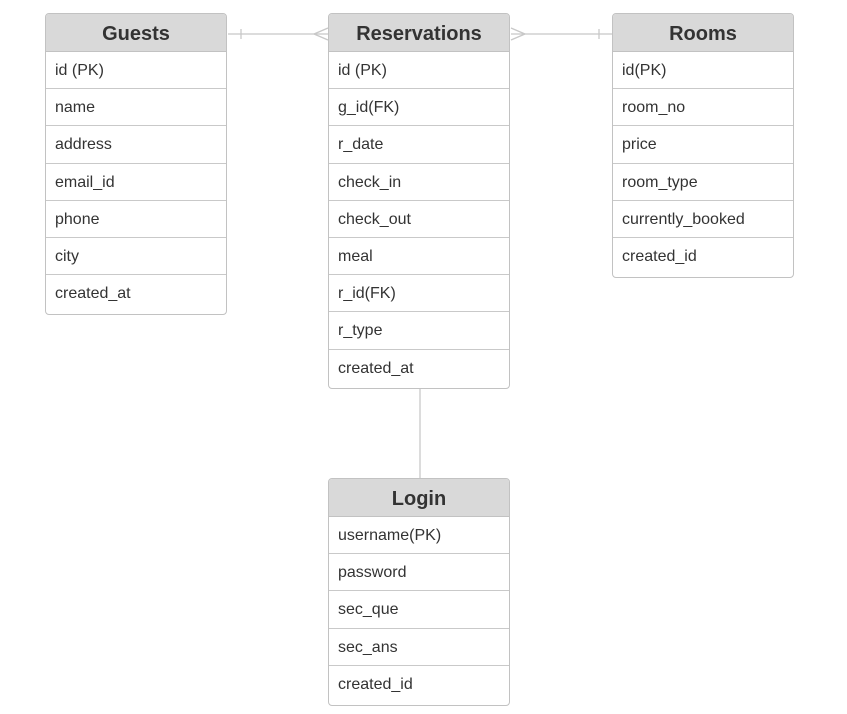 The height and width of the screenshot is (714, 847). I want to click on entity-field: password, so click(419, 573).